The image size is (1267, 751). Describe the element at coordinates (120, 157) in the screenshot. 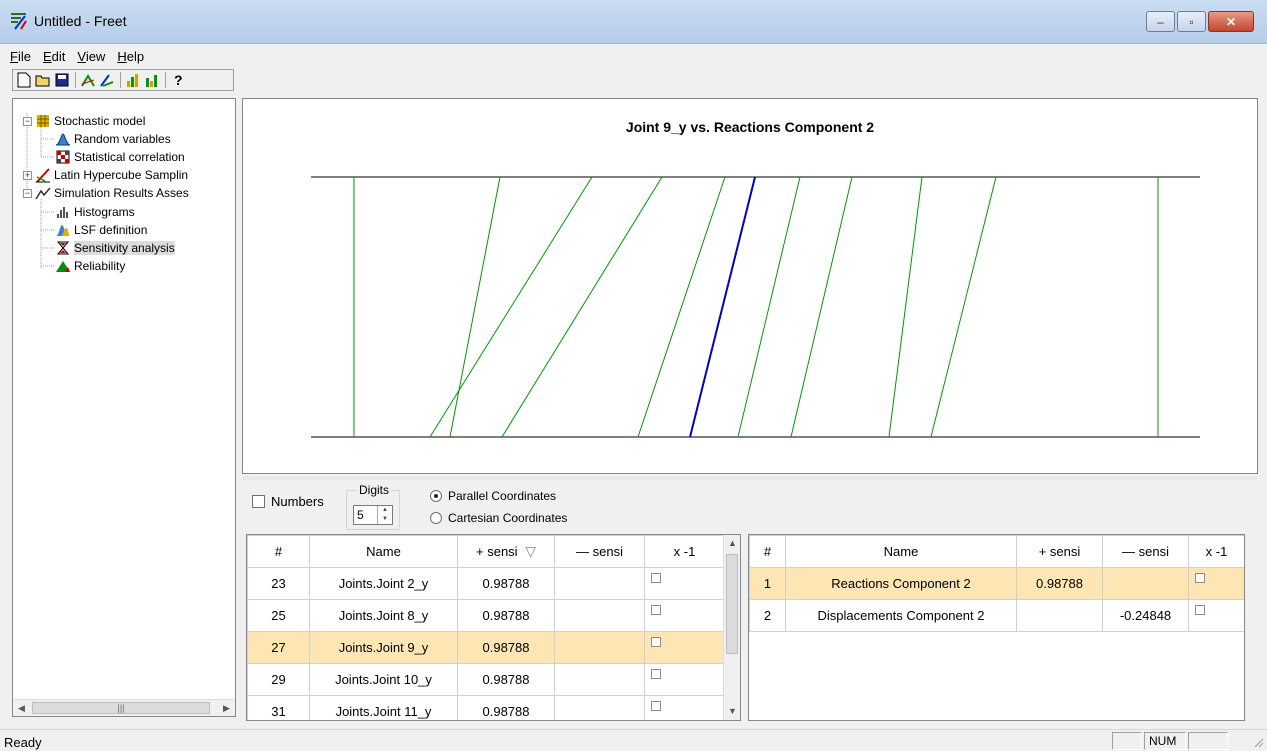

I see `tree-item-statistical-correlation: Statistical correlation` at that location.